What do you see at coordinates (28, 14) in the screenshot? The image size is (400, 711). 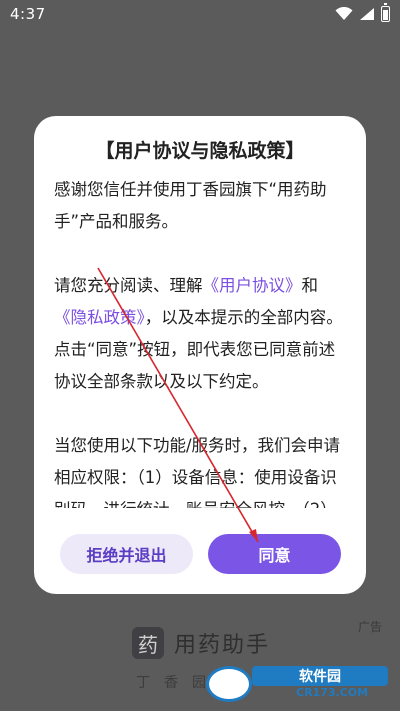 I see `status-time: 4:37` at bounding box center [28, 14].